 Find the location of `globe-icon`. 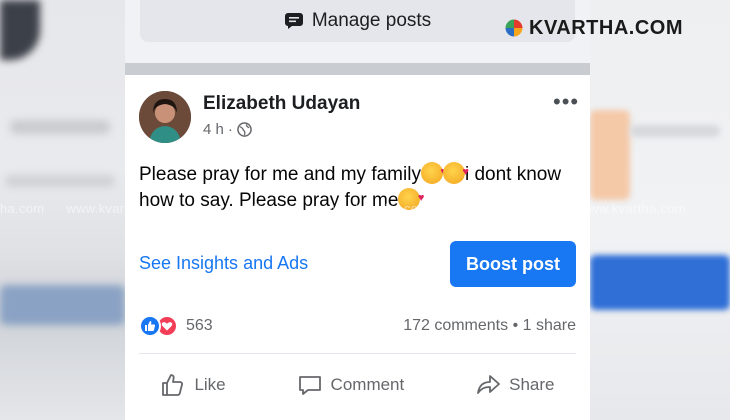

globe-icon is located at coordinates (244, 129).